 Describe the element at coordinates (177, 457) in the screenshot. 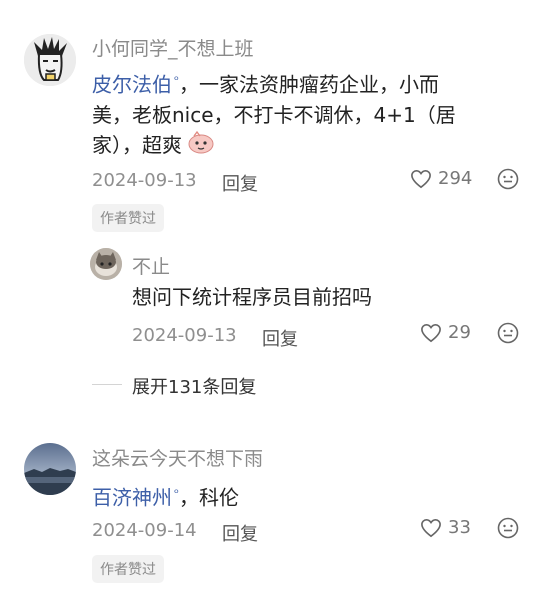

I see `comment-username: 这朵云今天不想下雨` at that location.